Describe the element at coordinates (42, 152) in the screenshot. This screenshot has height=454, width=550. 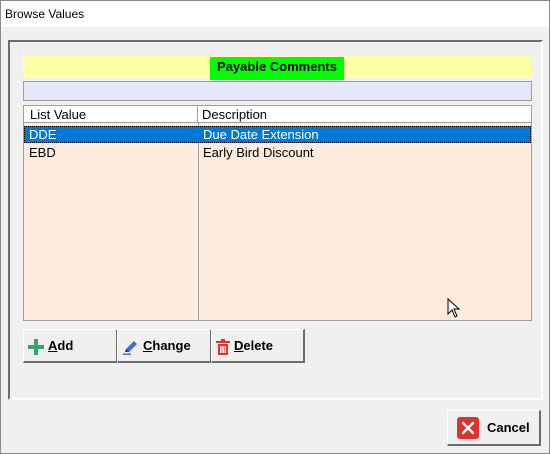
I see `row-value: EBD` at that location.